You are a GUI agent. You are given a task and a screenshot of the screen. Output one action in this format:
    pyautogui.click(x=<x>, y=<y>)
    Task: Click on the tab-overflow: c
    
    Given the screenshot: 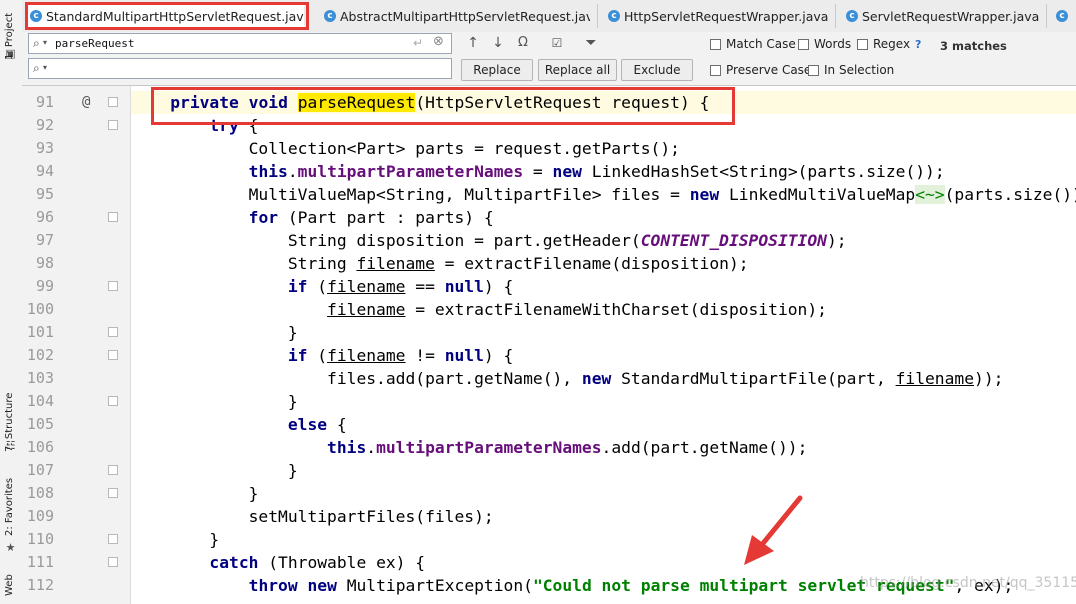 What is the action you would take?
    pyautogui.click(x=1065, y=16)
    